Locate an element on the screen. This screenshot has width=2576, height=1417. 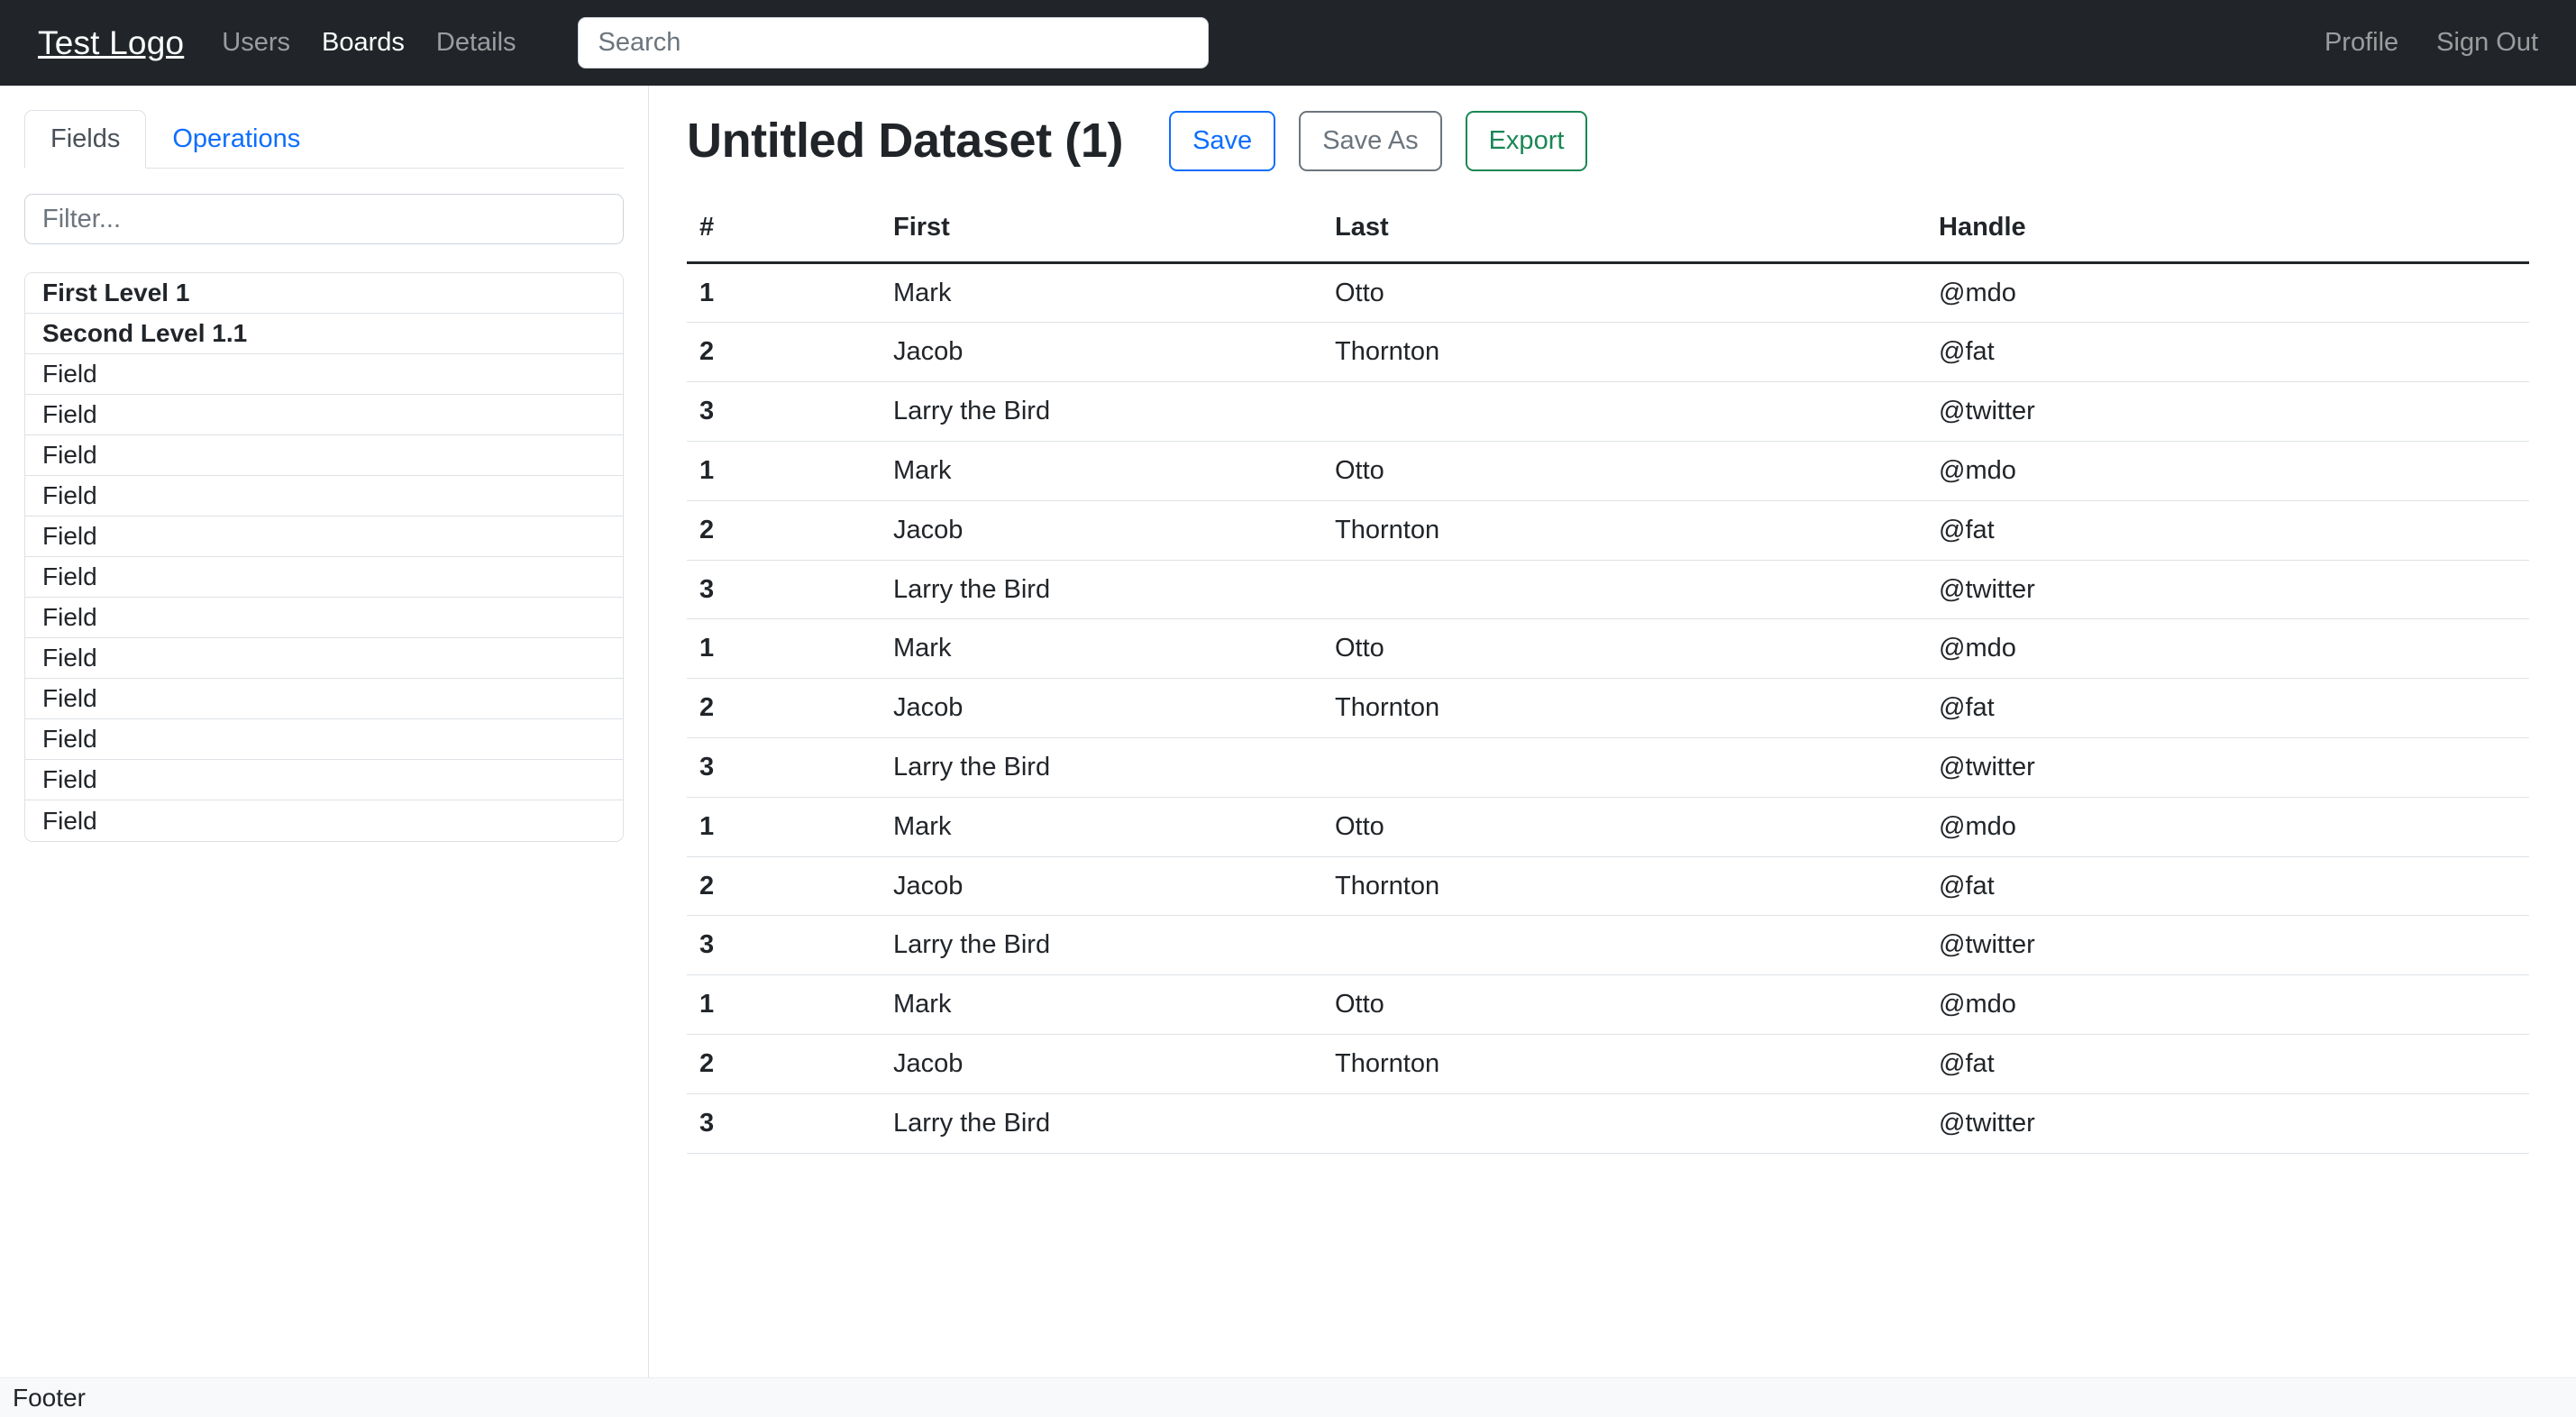
nav-link-details: Details is located at coordinates (476, 43).